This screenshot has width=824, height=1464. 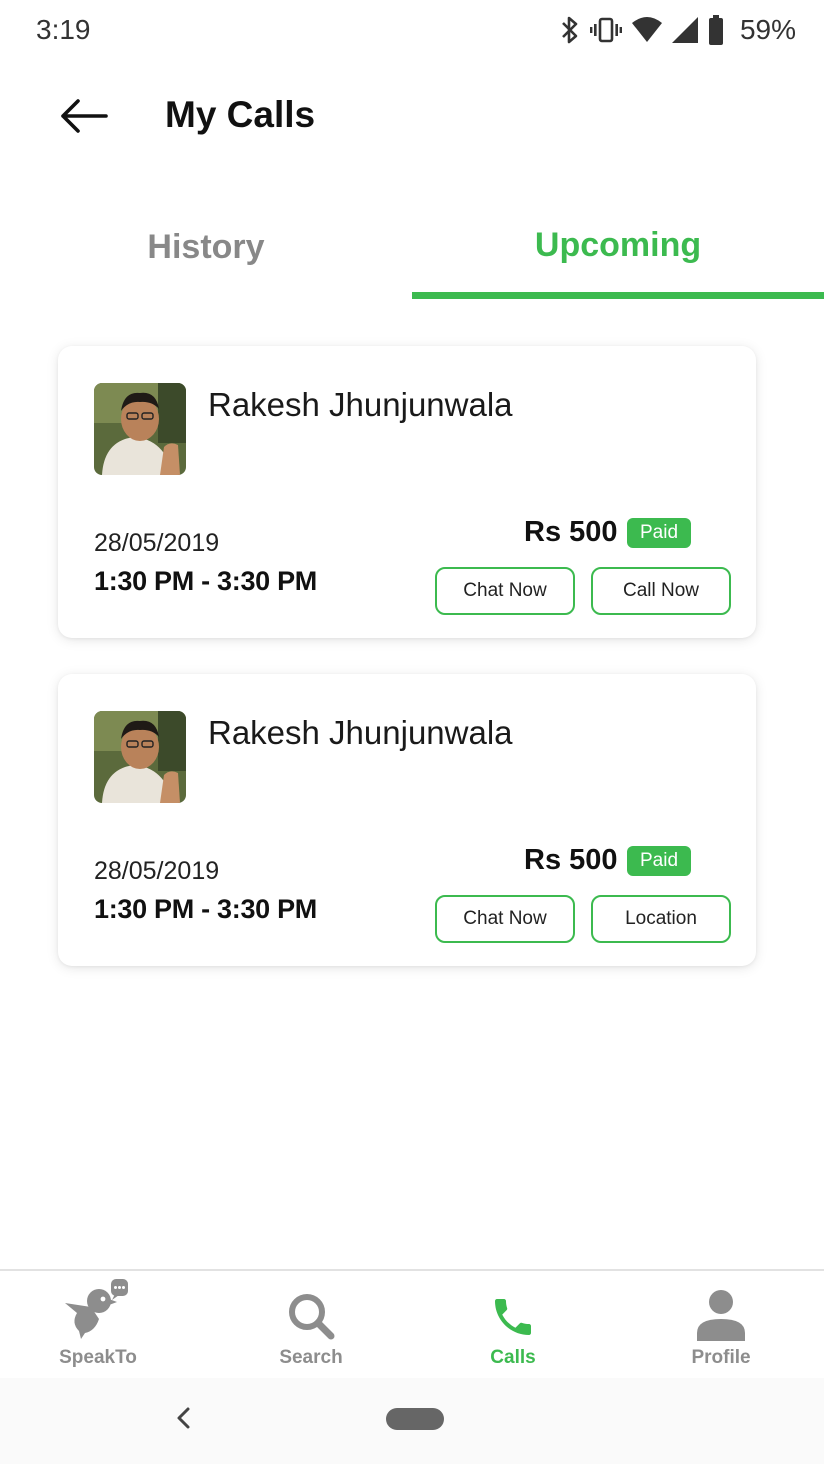 I want to click on tab-bar: History Upcoming, so click(x=412, y=250).